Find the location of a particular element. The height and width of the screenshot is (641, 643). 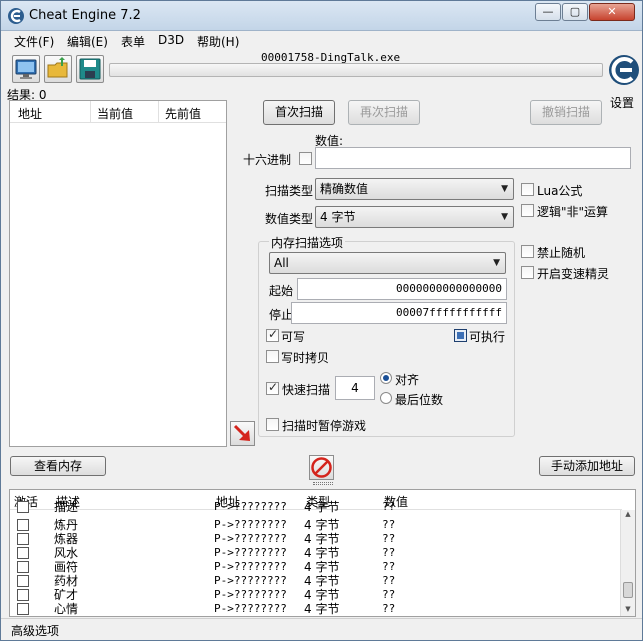

table-row: 炼丹 P->???????? 4 字节 ?? is located at coordinates (316, 525).